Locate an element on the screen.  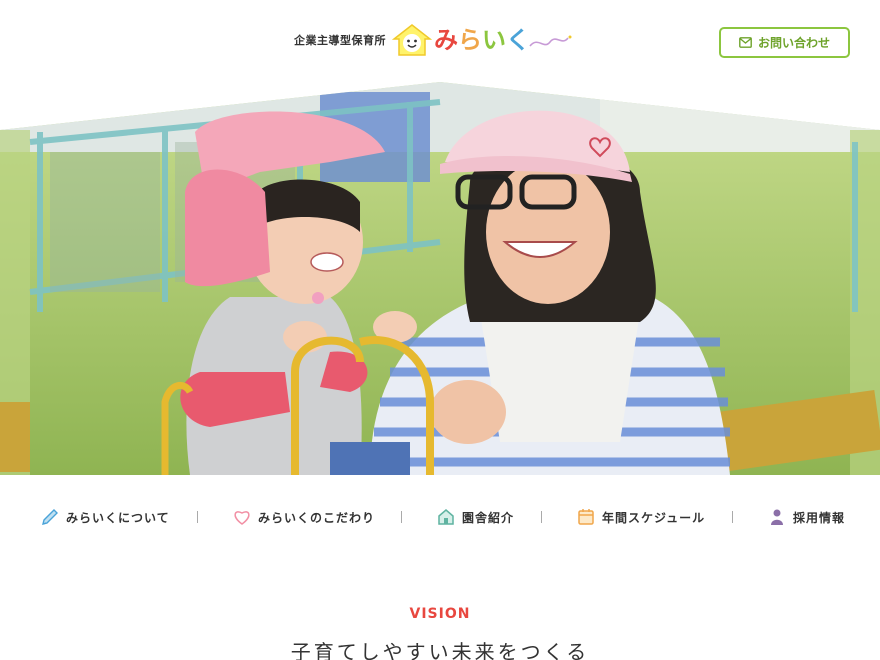
contact-button: お問い合わせ is located at coordinates (784, 42).